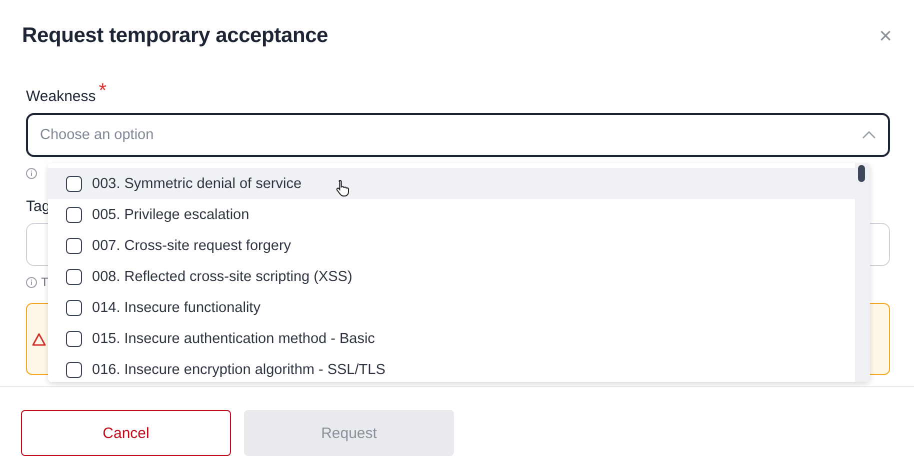 Image resolution: width=914 pixels, height=474 pixels. What do you see at coordinates (343, 188) in the screenshot?
I see `pointer-icon` at bounding box center [343, 188].